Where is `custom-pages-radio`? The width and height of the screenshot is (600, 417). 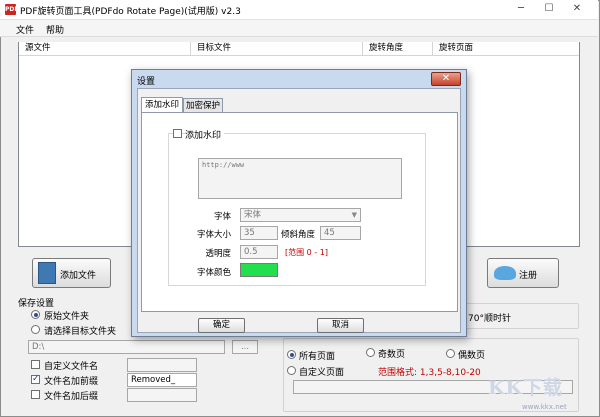 custom-pages-radio is located at coordinates (291, 370).